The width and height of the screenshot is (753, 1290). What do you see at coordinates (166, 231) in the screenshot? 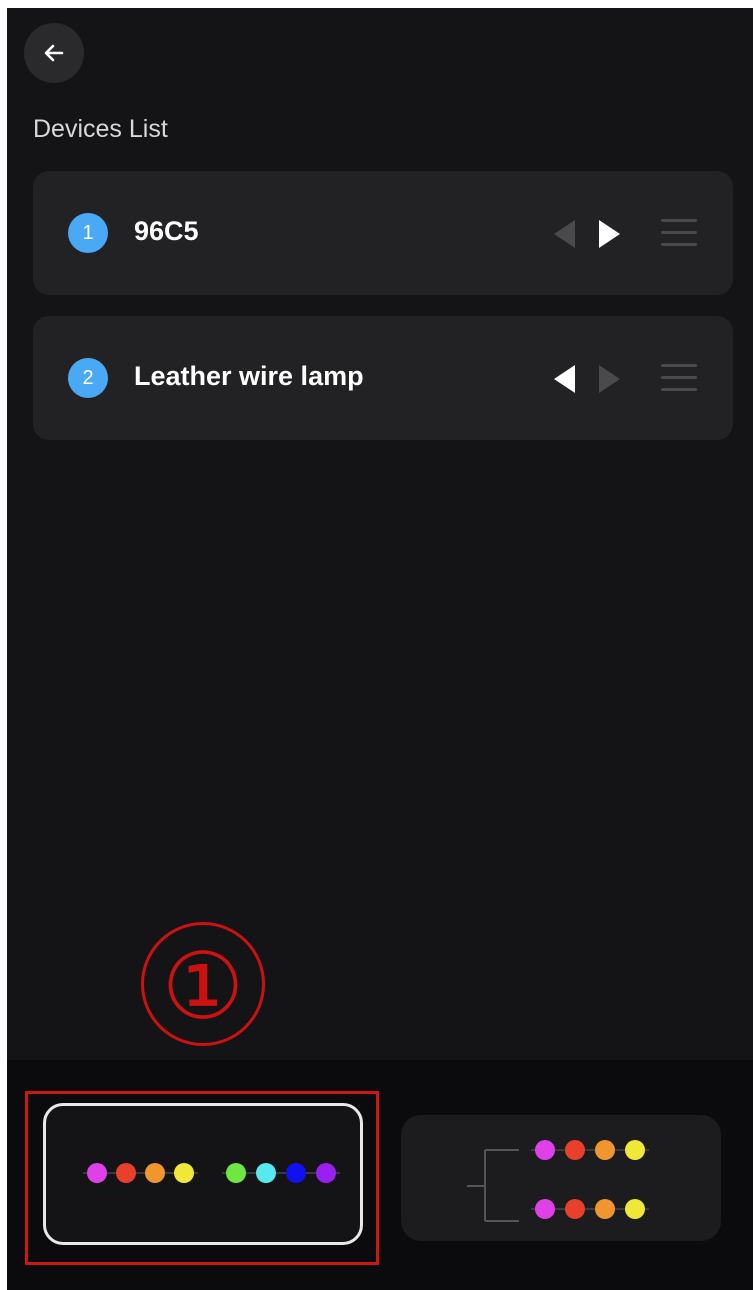
I see `device-name: 96C5` at bounding box center [166, 231].